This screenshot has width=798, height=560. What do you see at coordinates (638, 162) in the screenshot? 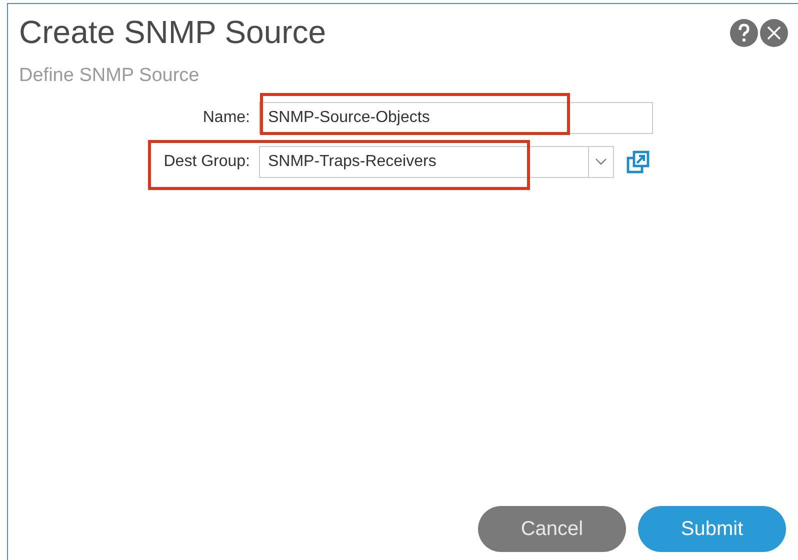
I see `open-window-icon` at bounding box center [638, 162].